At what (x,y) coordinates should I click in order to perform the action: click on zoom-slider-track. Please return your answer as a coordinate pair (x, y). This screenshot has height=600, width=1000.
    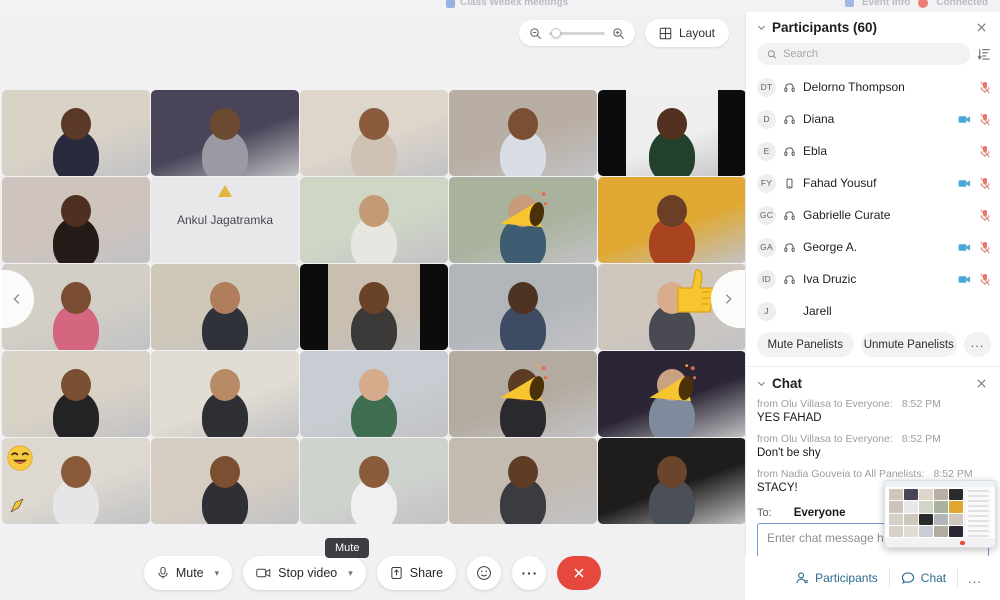
    Looking at the image, I should click on (576, 33).